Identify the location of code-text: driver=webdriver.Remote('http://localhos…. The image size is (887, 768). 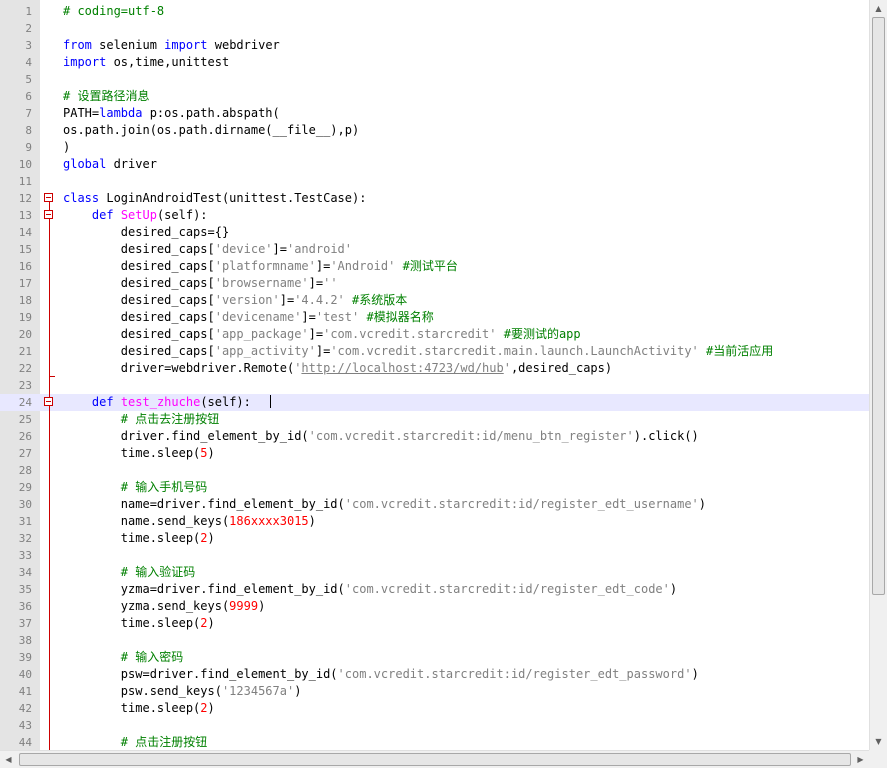
(337, 368).